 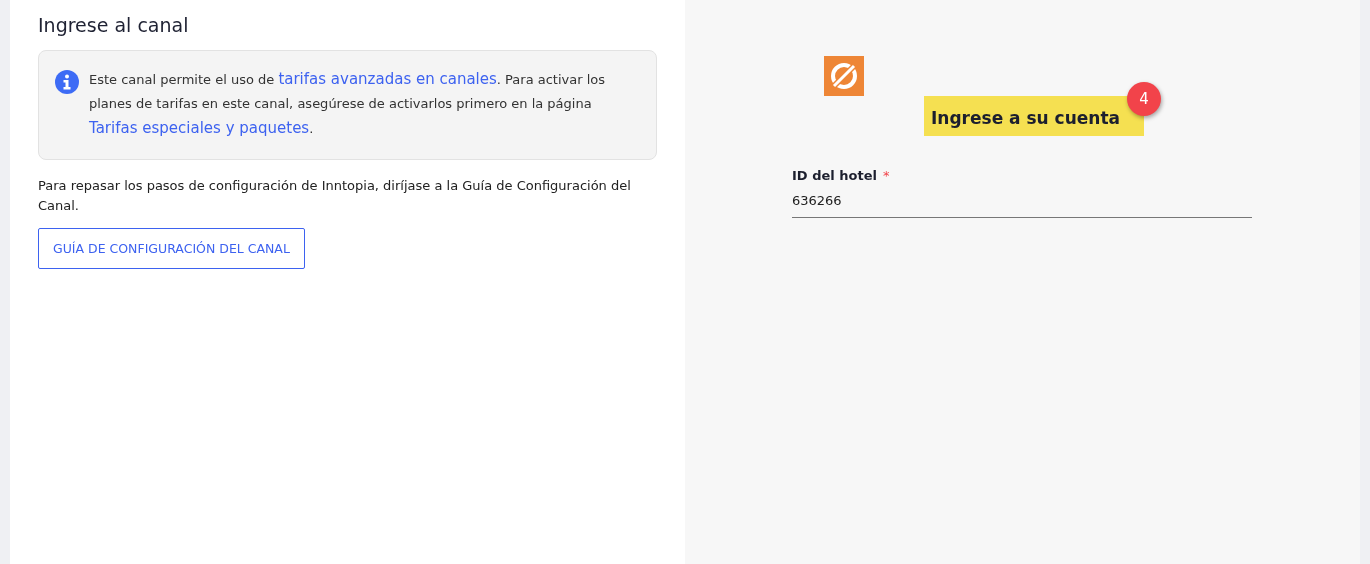 What do you see at coordinates (67, 82) in the screenshot?
I see `info-icon` at bounding box center [67, 82].